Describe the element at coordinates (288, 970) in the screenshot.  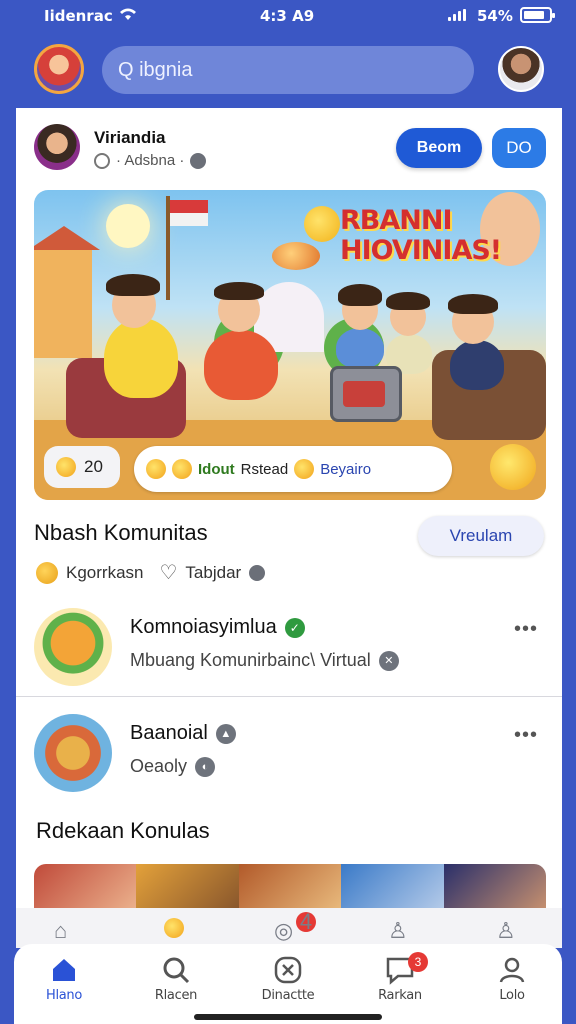
I see `close-circle-icon` at that location.